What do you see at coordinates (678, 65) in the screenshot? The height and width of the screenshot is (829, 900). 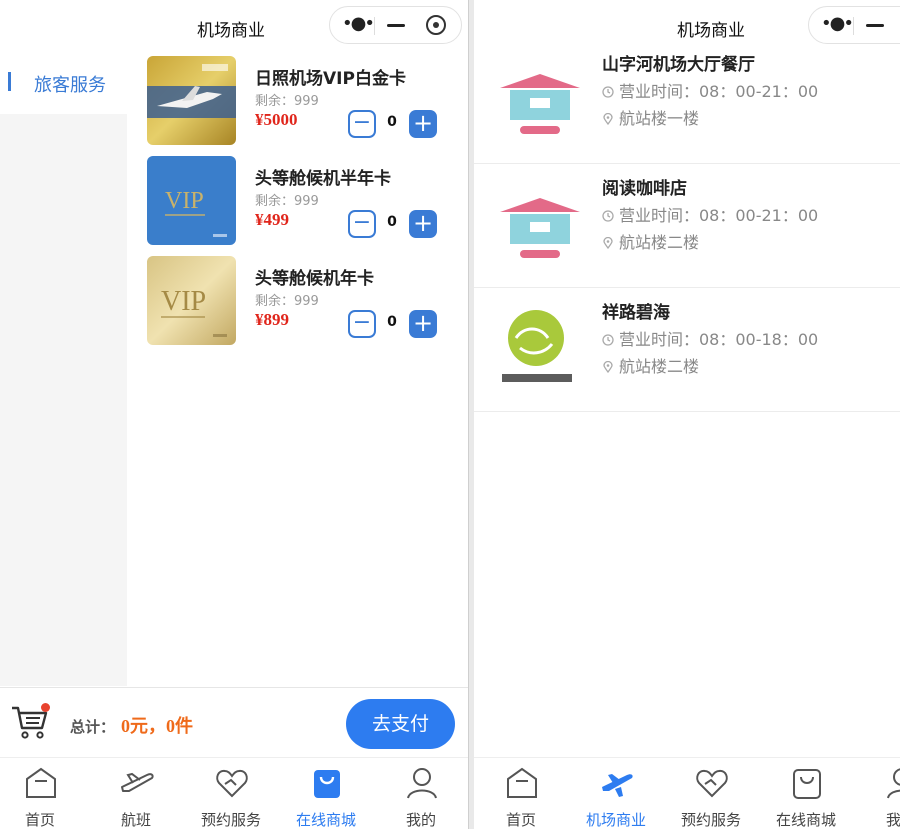 I see `shop-name: 山字河机场大厅餐厅` at bounding box center [678, 65].